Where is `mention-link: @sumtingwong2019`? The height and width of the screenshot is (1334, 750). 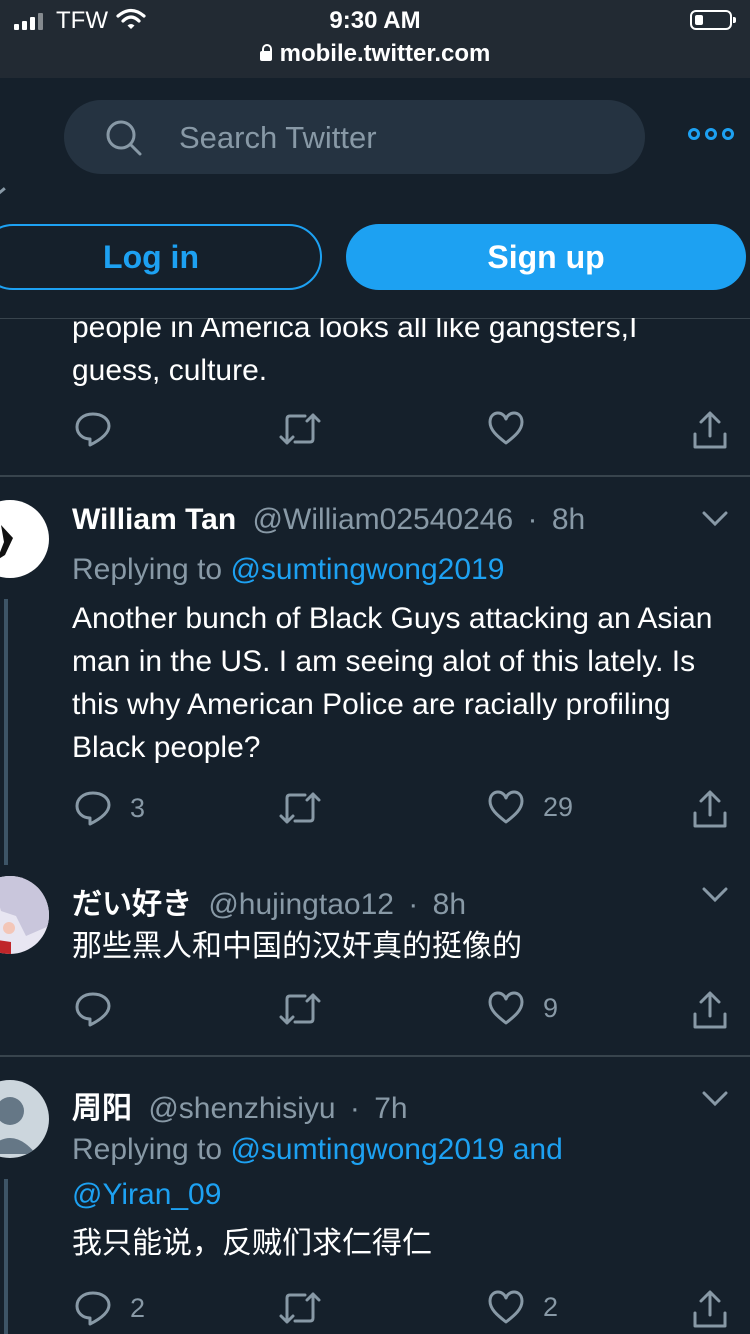 mention-link: @sumtingwong2019 is located at coordinates (367, 569).